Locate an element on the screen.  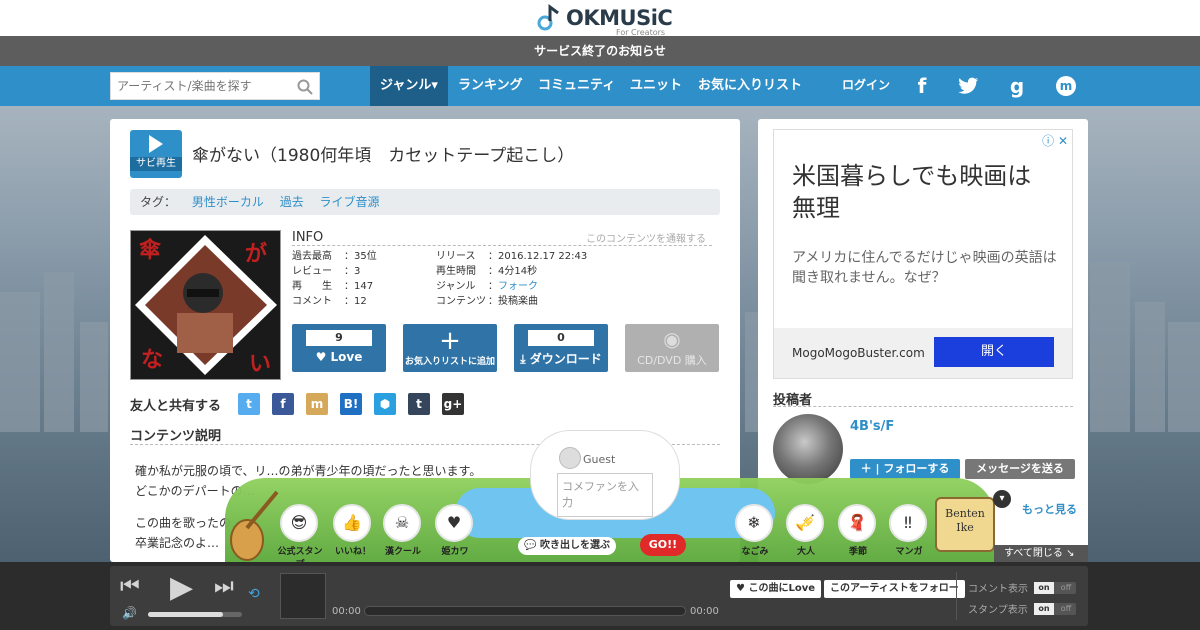
follow-artist-button: このアーティストをフォロー is located at coordinates (894, 589).